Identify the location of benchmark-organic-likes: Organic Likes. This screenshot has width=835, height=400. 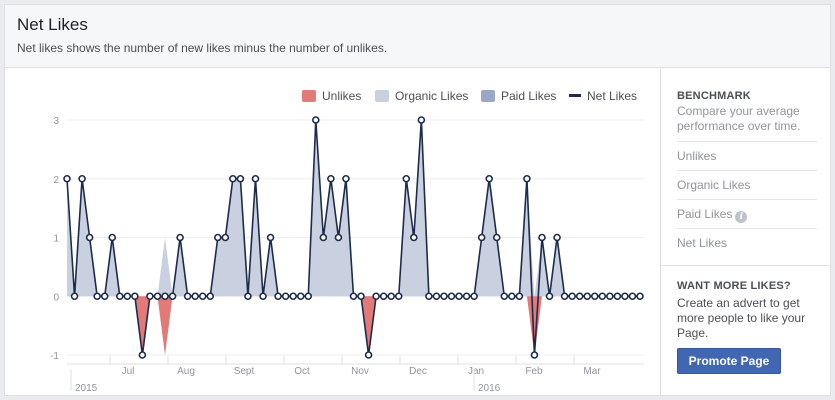
(747, 184).